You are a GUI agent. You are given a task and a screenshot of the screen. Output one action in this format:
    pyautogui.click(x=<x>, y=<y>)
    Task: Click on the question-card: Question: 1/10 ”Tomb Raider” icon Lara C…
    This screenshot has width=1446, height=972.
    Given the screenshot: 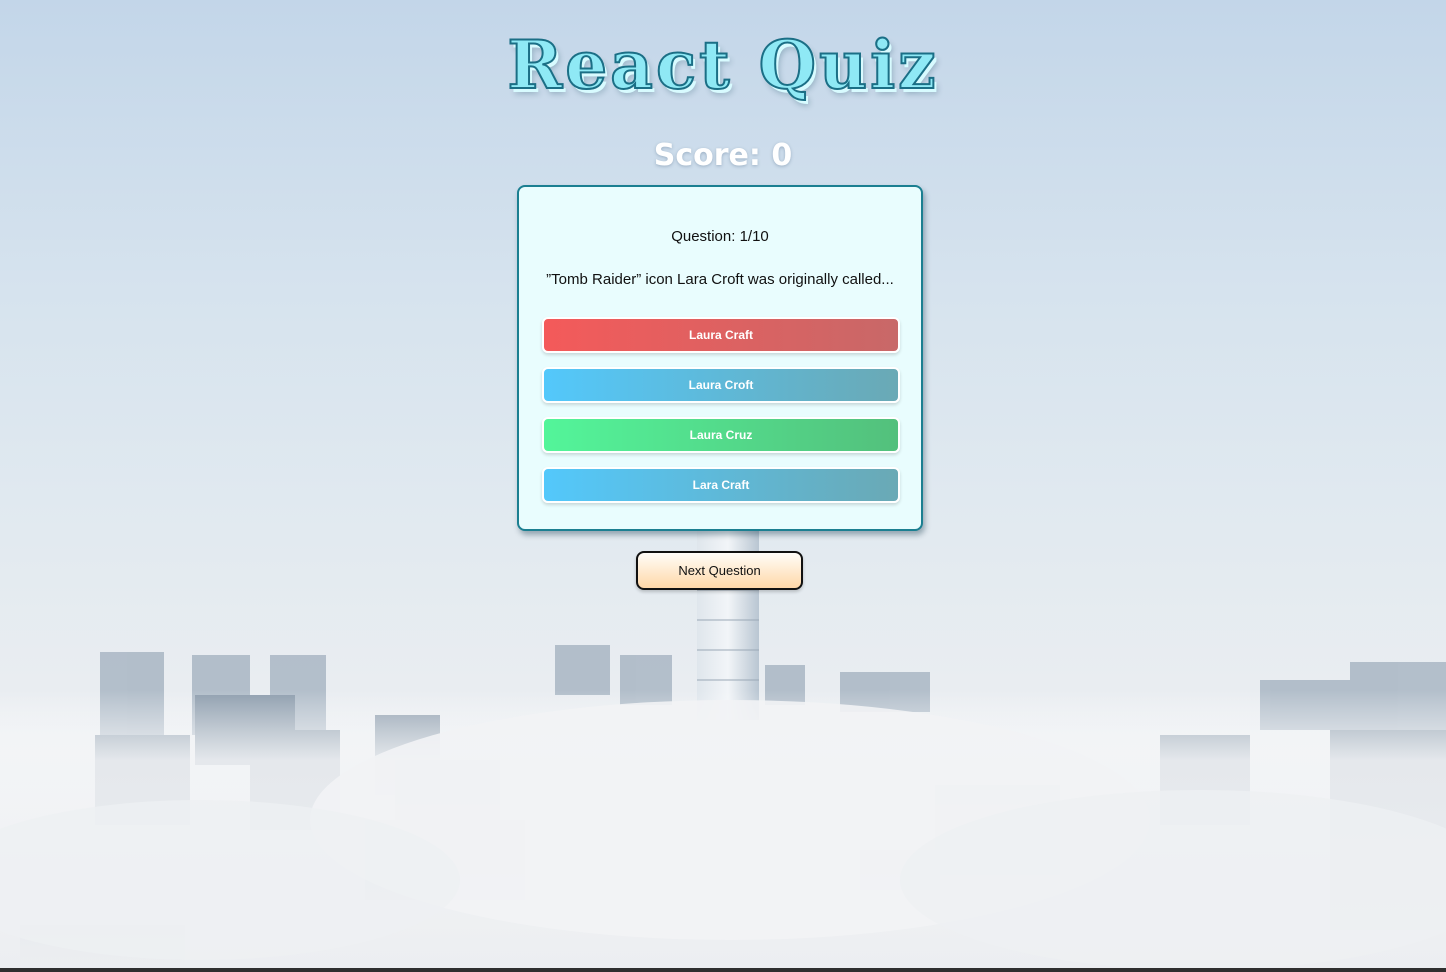 What is the action you would take?
    pyautogui.click(x=720, y=358)
    